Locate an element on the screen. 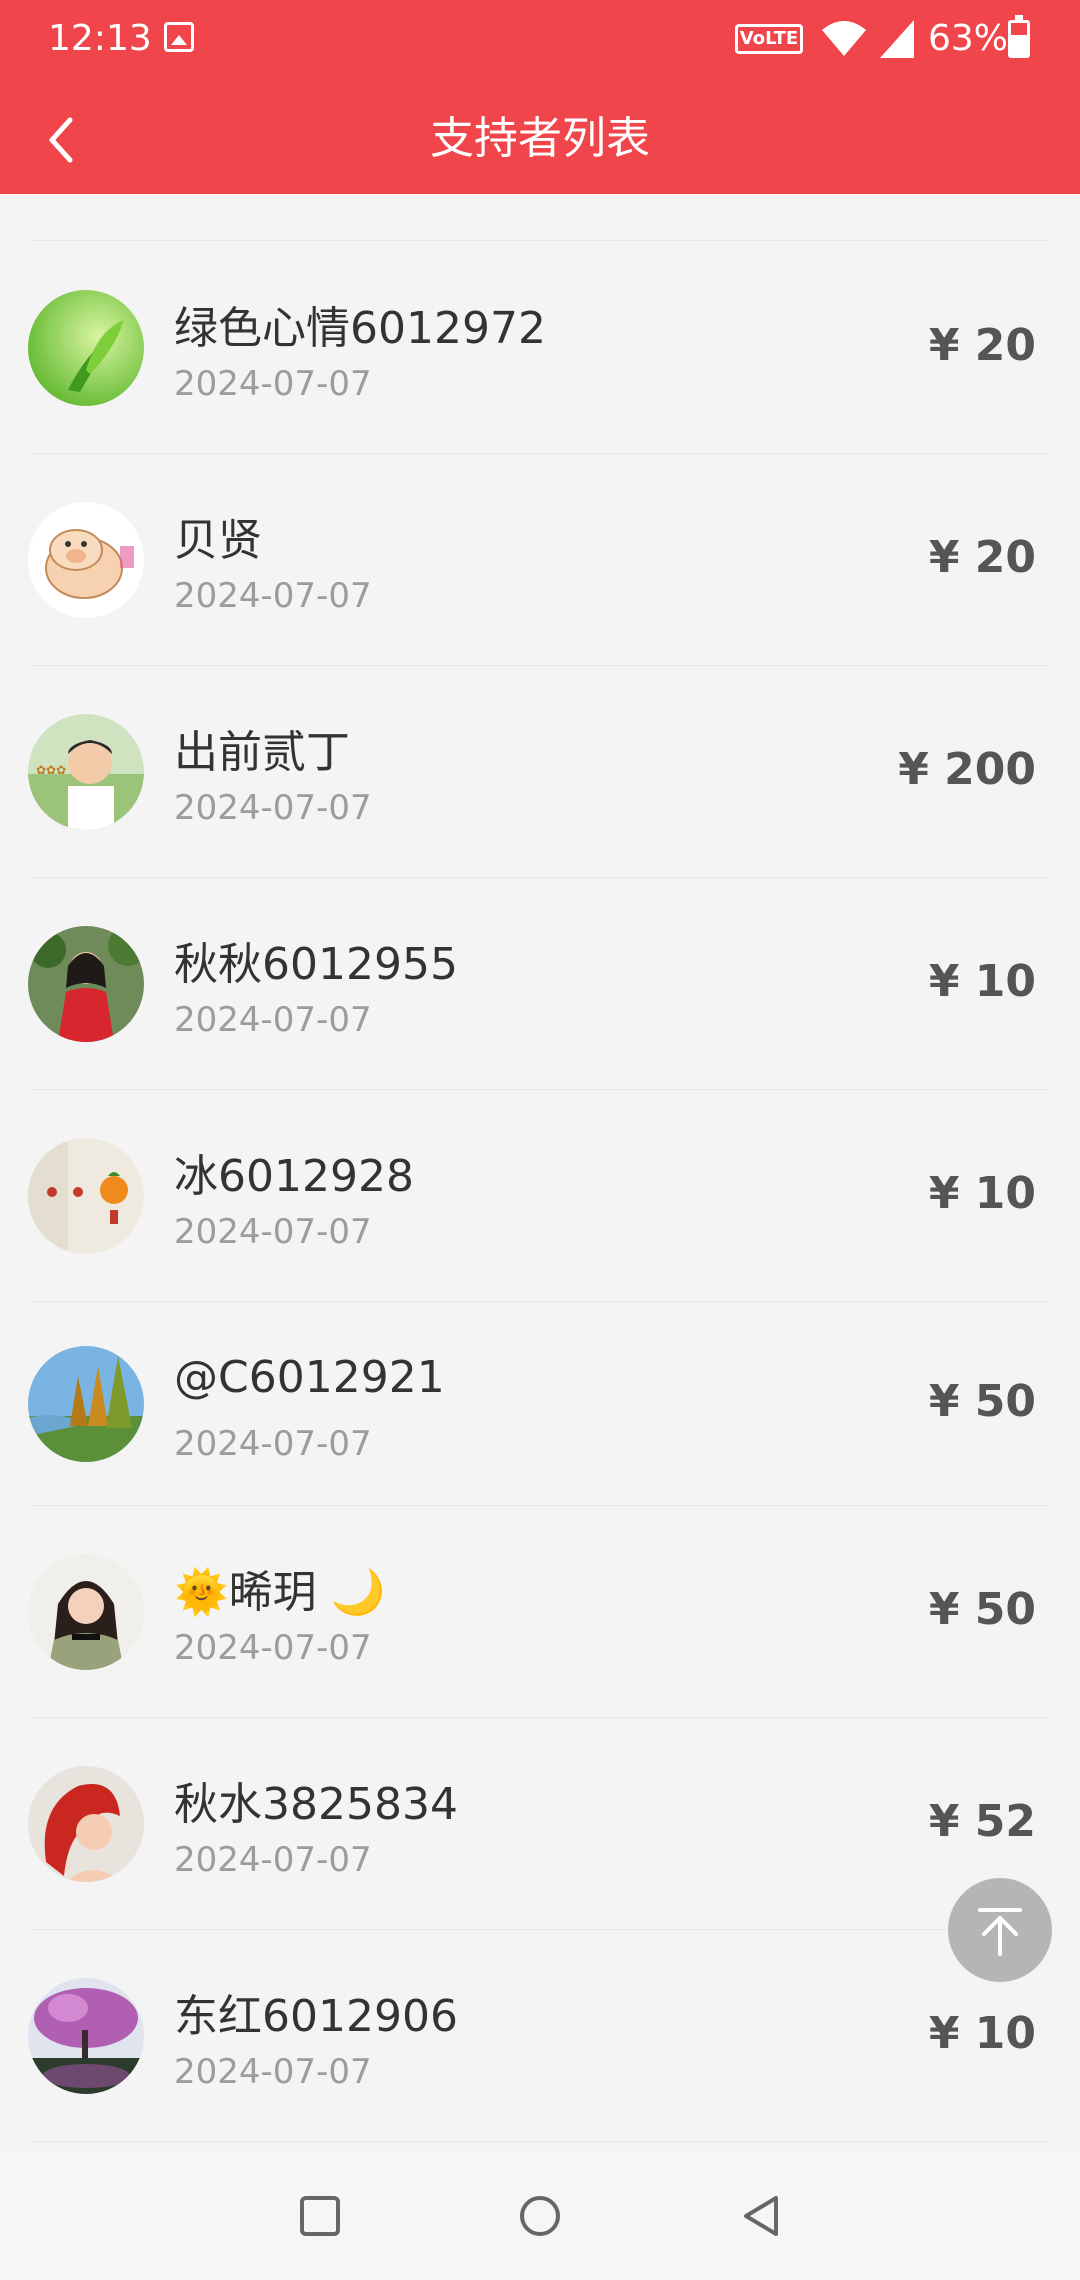  system-navigation-bar is located at coordinates (540, 2216).